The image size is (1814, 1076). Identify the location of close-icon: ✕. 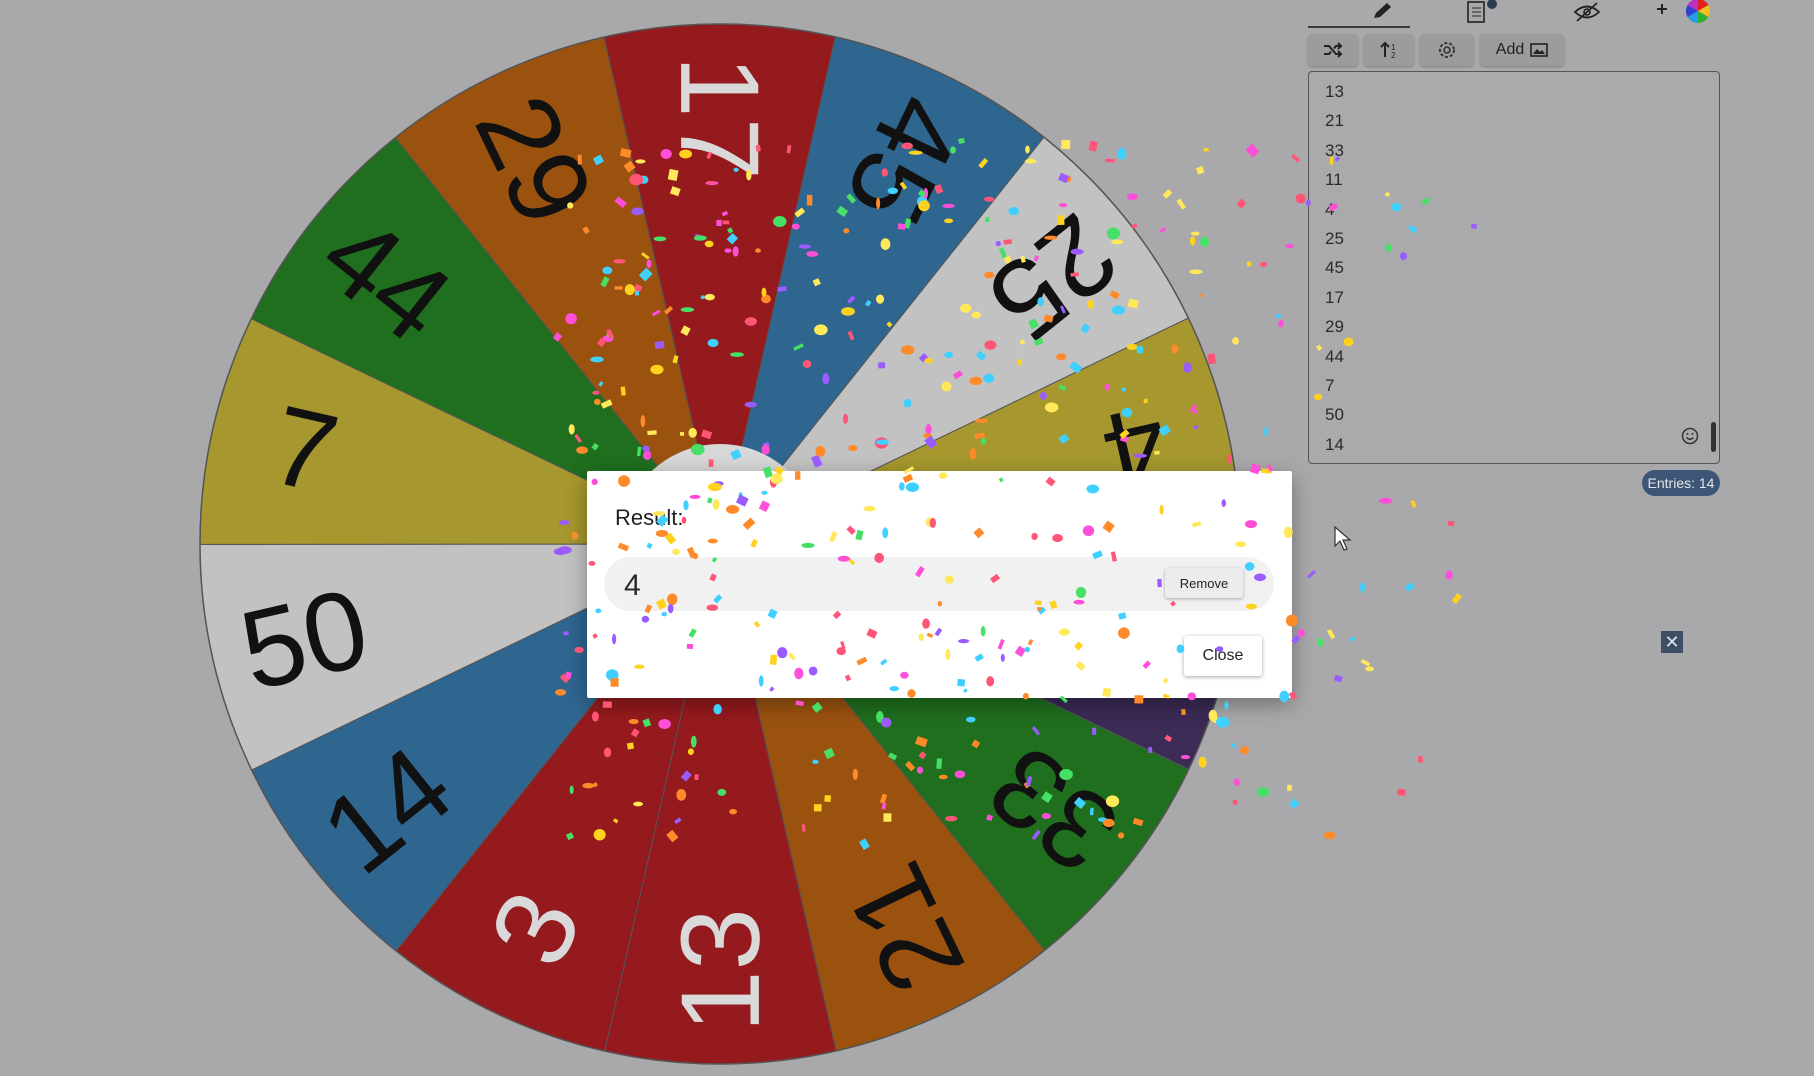
(1672, 642).